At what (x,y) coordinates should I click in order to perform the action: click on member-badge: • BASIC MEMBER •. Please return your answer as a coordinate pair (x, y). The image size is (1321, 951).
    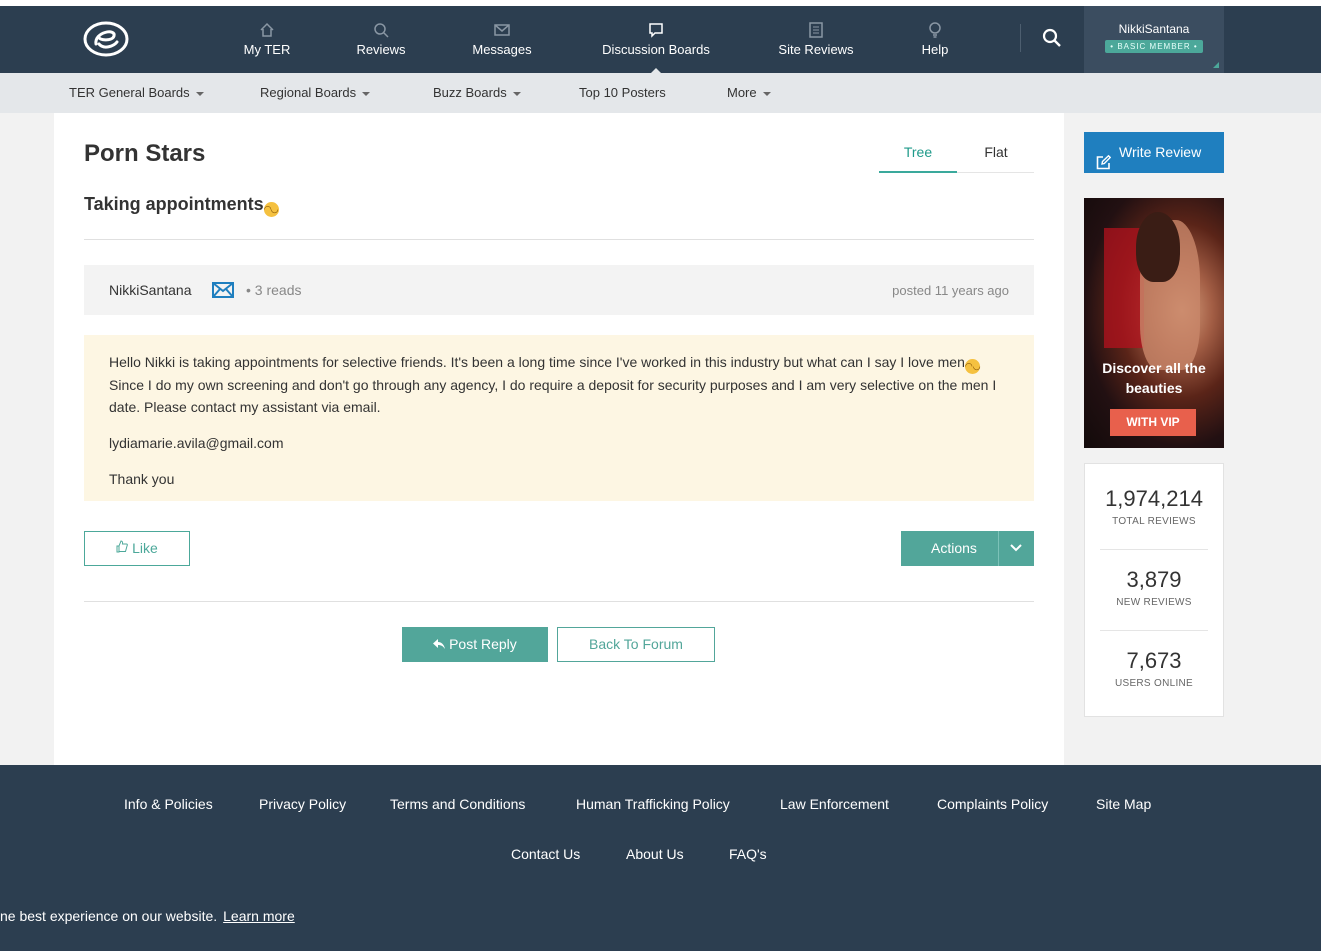
    Looking at the image, I should click on (1154, 46).